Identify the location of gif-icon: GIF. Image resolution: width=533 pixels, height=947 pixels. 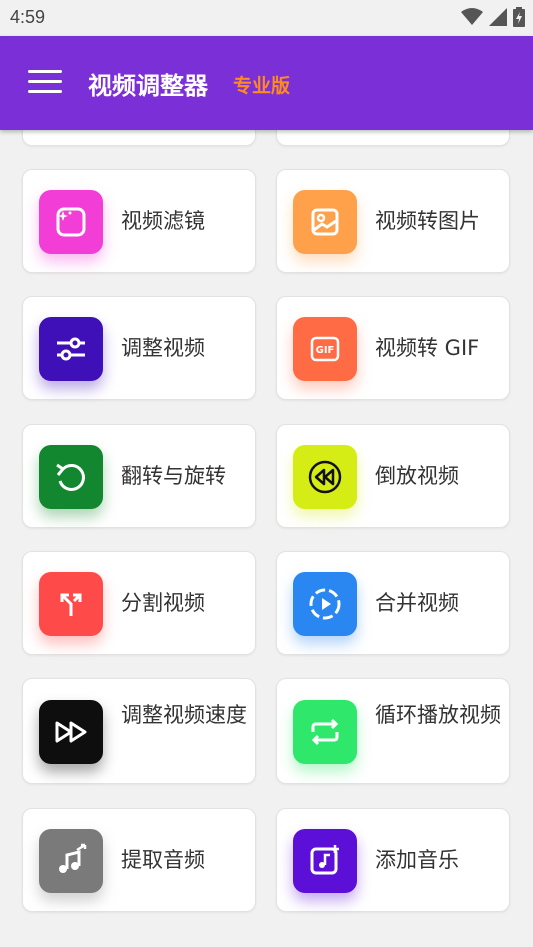
(325, 349).